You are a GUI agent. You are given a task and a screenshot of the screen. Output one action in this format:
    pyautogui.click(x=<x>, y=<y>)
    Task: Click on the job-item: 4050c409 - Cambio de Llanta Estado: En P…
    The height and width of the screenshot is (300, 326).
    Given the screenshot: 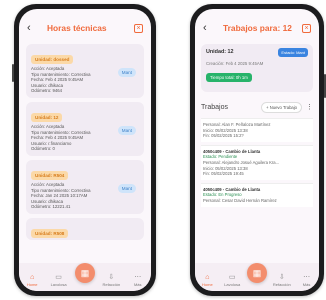 What is the action you would take?
    pyautogui.click(x=257, y=194)
    